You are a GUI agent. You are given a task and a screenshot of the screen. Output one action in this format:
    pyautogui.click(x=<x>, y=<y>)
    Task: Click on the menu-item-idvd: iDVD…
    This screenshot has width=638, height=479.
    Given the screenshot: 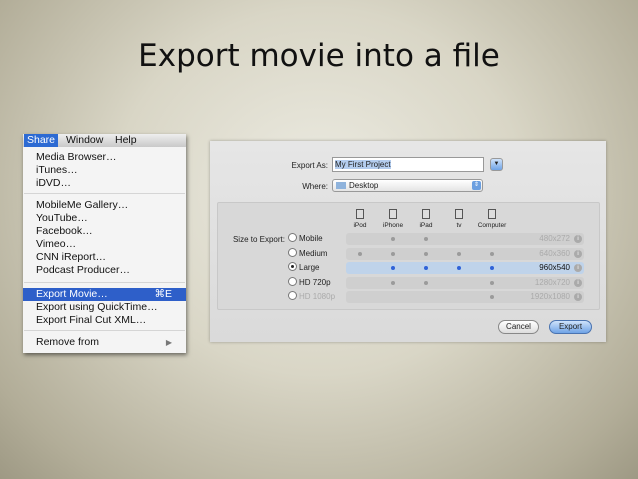 What is the action you would take?
    pyautogui.click(x=104, y=183)
    